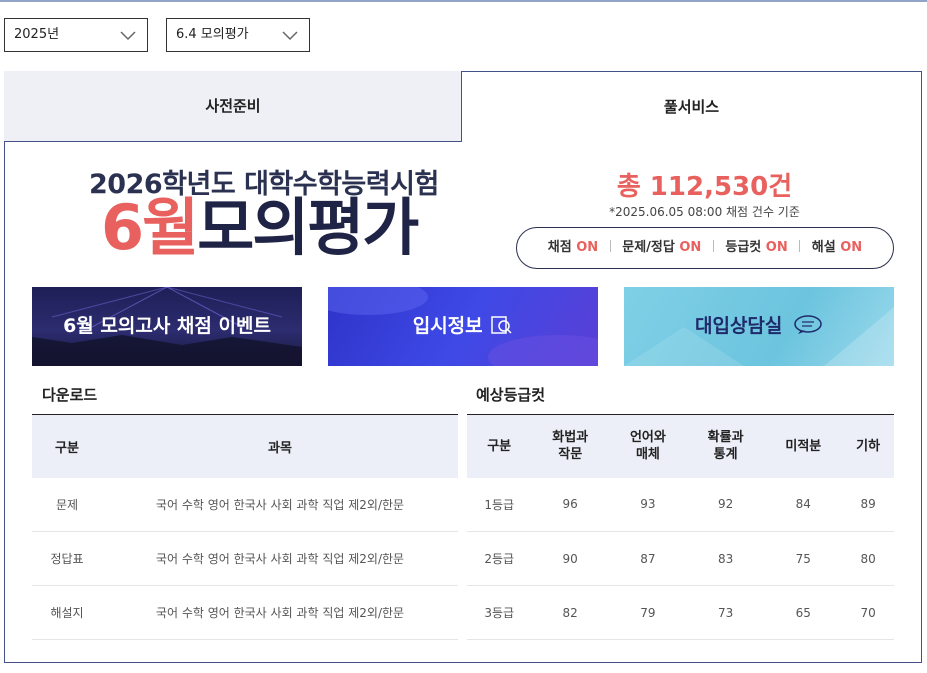  Describe the element at coordinates (725, 558) in the screenshot. I see `grade-cut-value: 83` at that location.